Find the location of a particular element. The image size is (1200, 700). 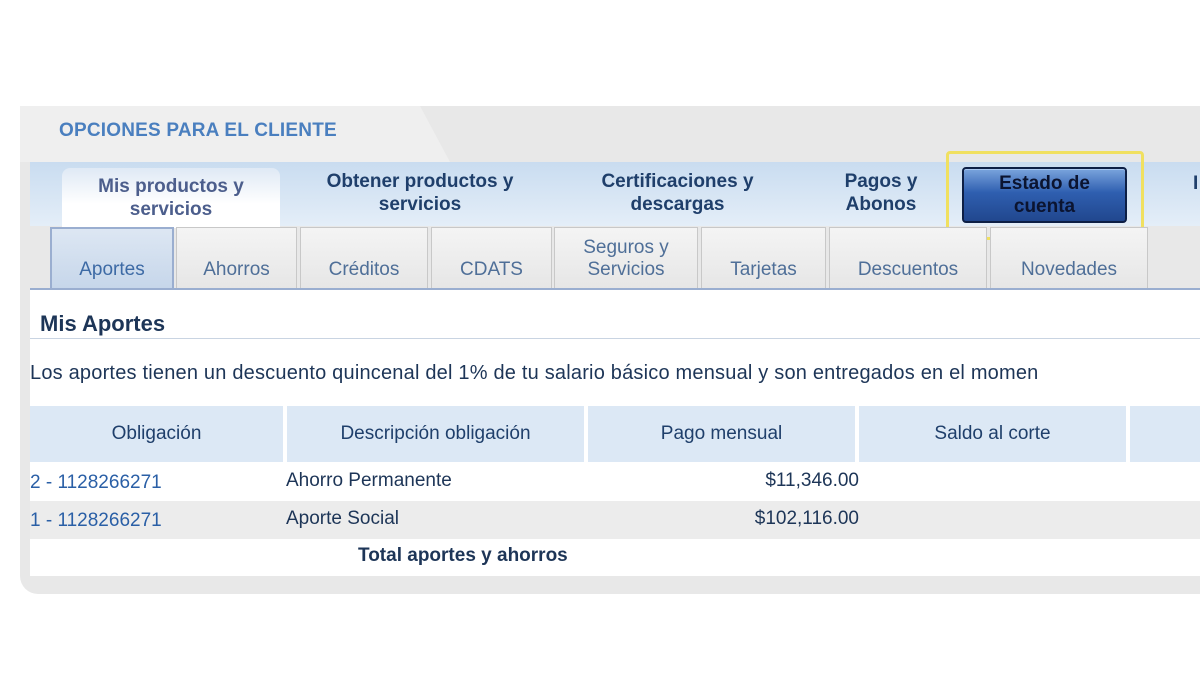

subtab-creditos: Créditos is located at coordinates (364, 258).